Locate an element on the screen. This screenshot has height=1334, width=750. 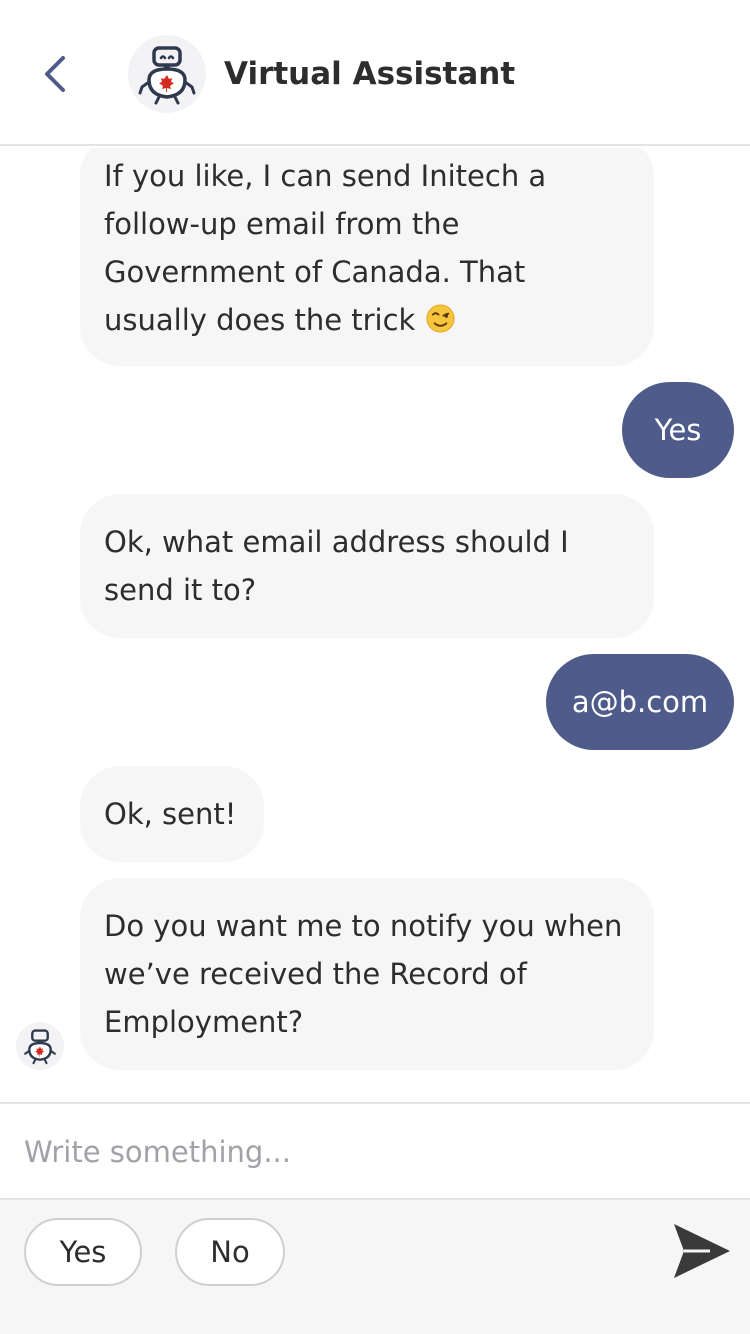
user-message: a@b.com is located at coordinates (640, 702).